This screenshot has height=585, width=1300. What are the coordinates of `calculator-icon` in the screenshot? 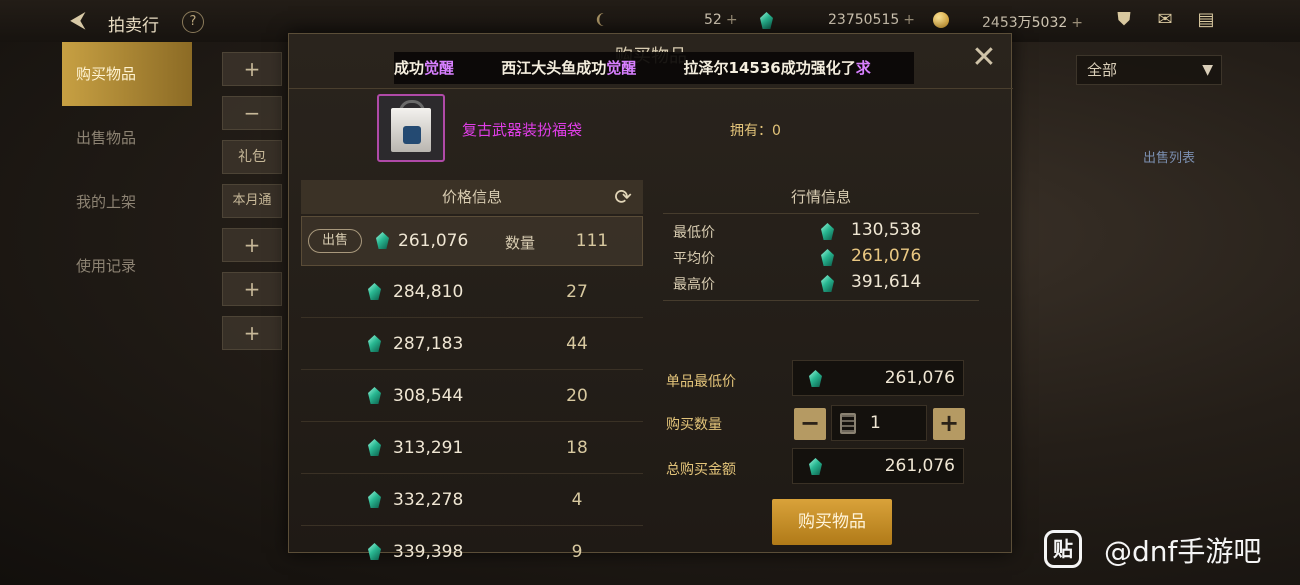 It's located at (848, 423).